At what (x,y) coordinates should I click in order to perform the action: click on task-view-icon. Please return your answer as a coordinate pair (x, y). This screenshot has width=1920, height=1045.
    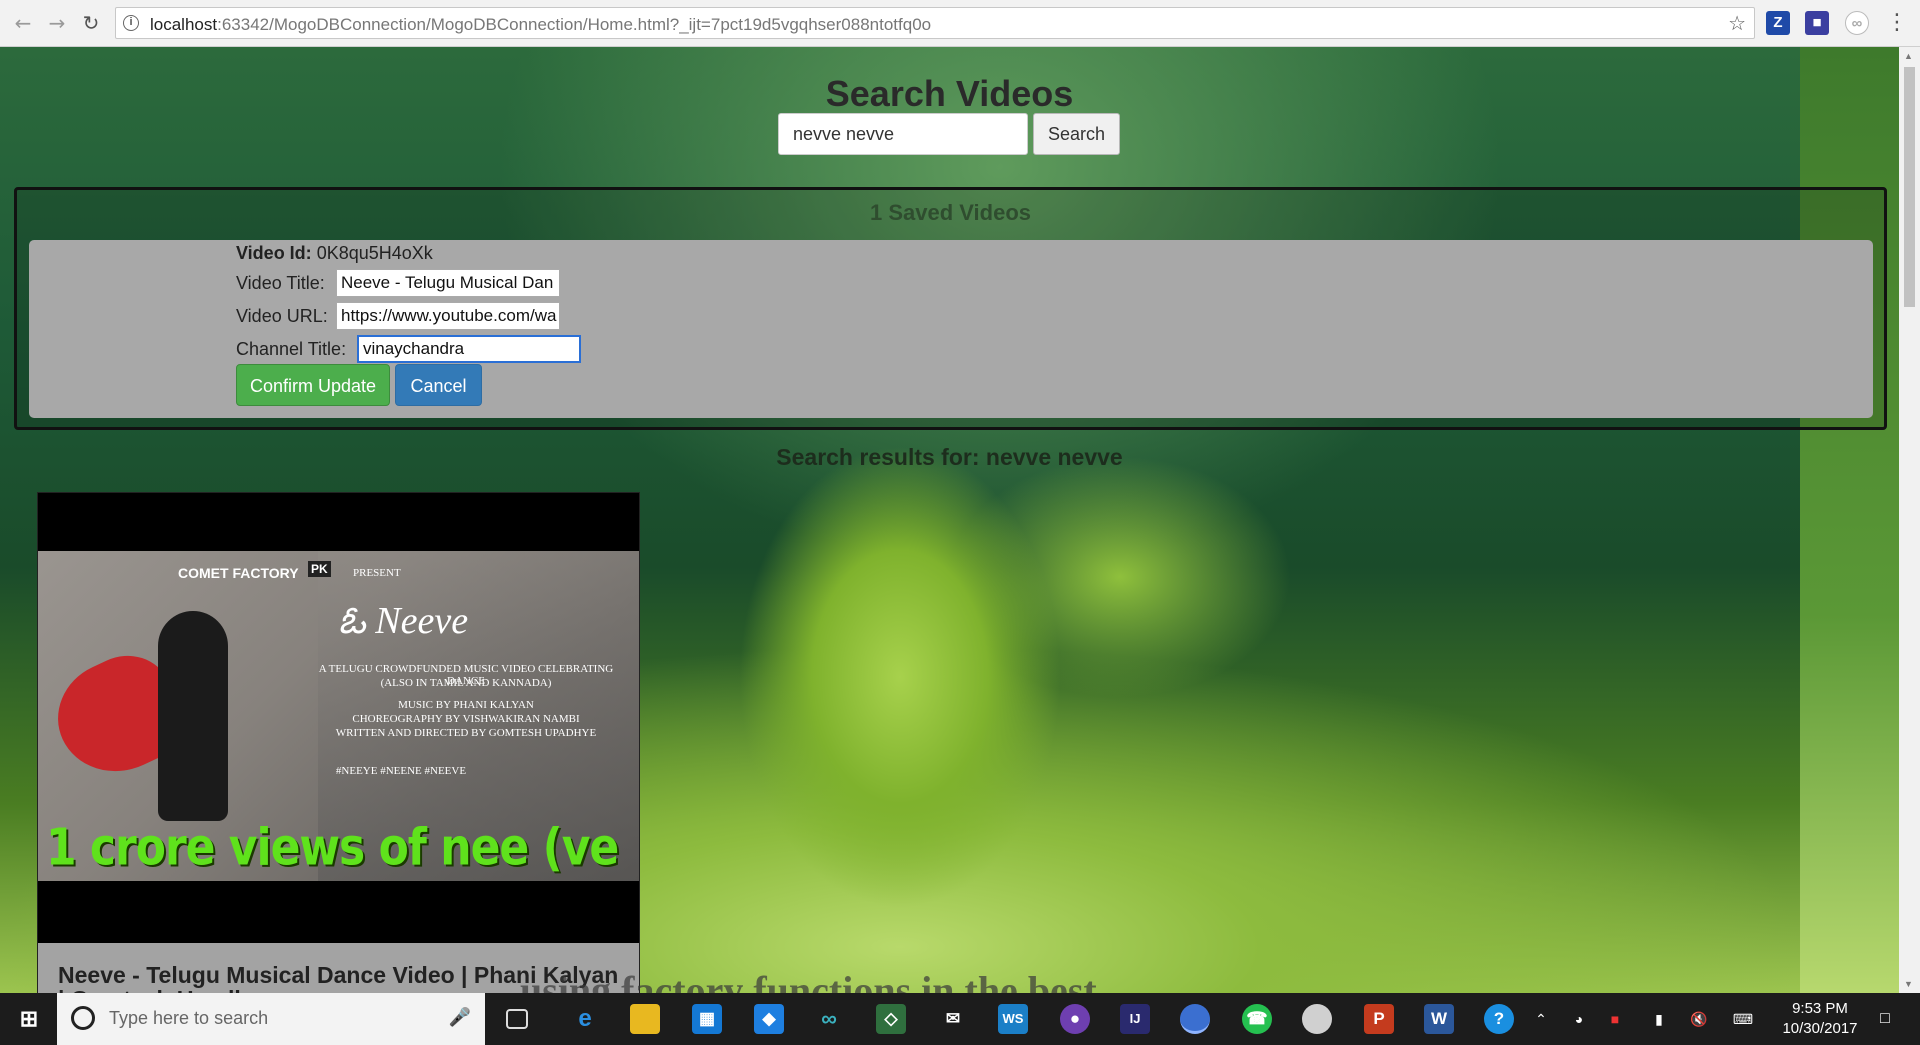
    Looking at the image, I should click on (517, 1019).